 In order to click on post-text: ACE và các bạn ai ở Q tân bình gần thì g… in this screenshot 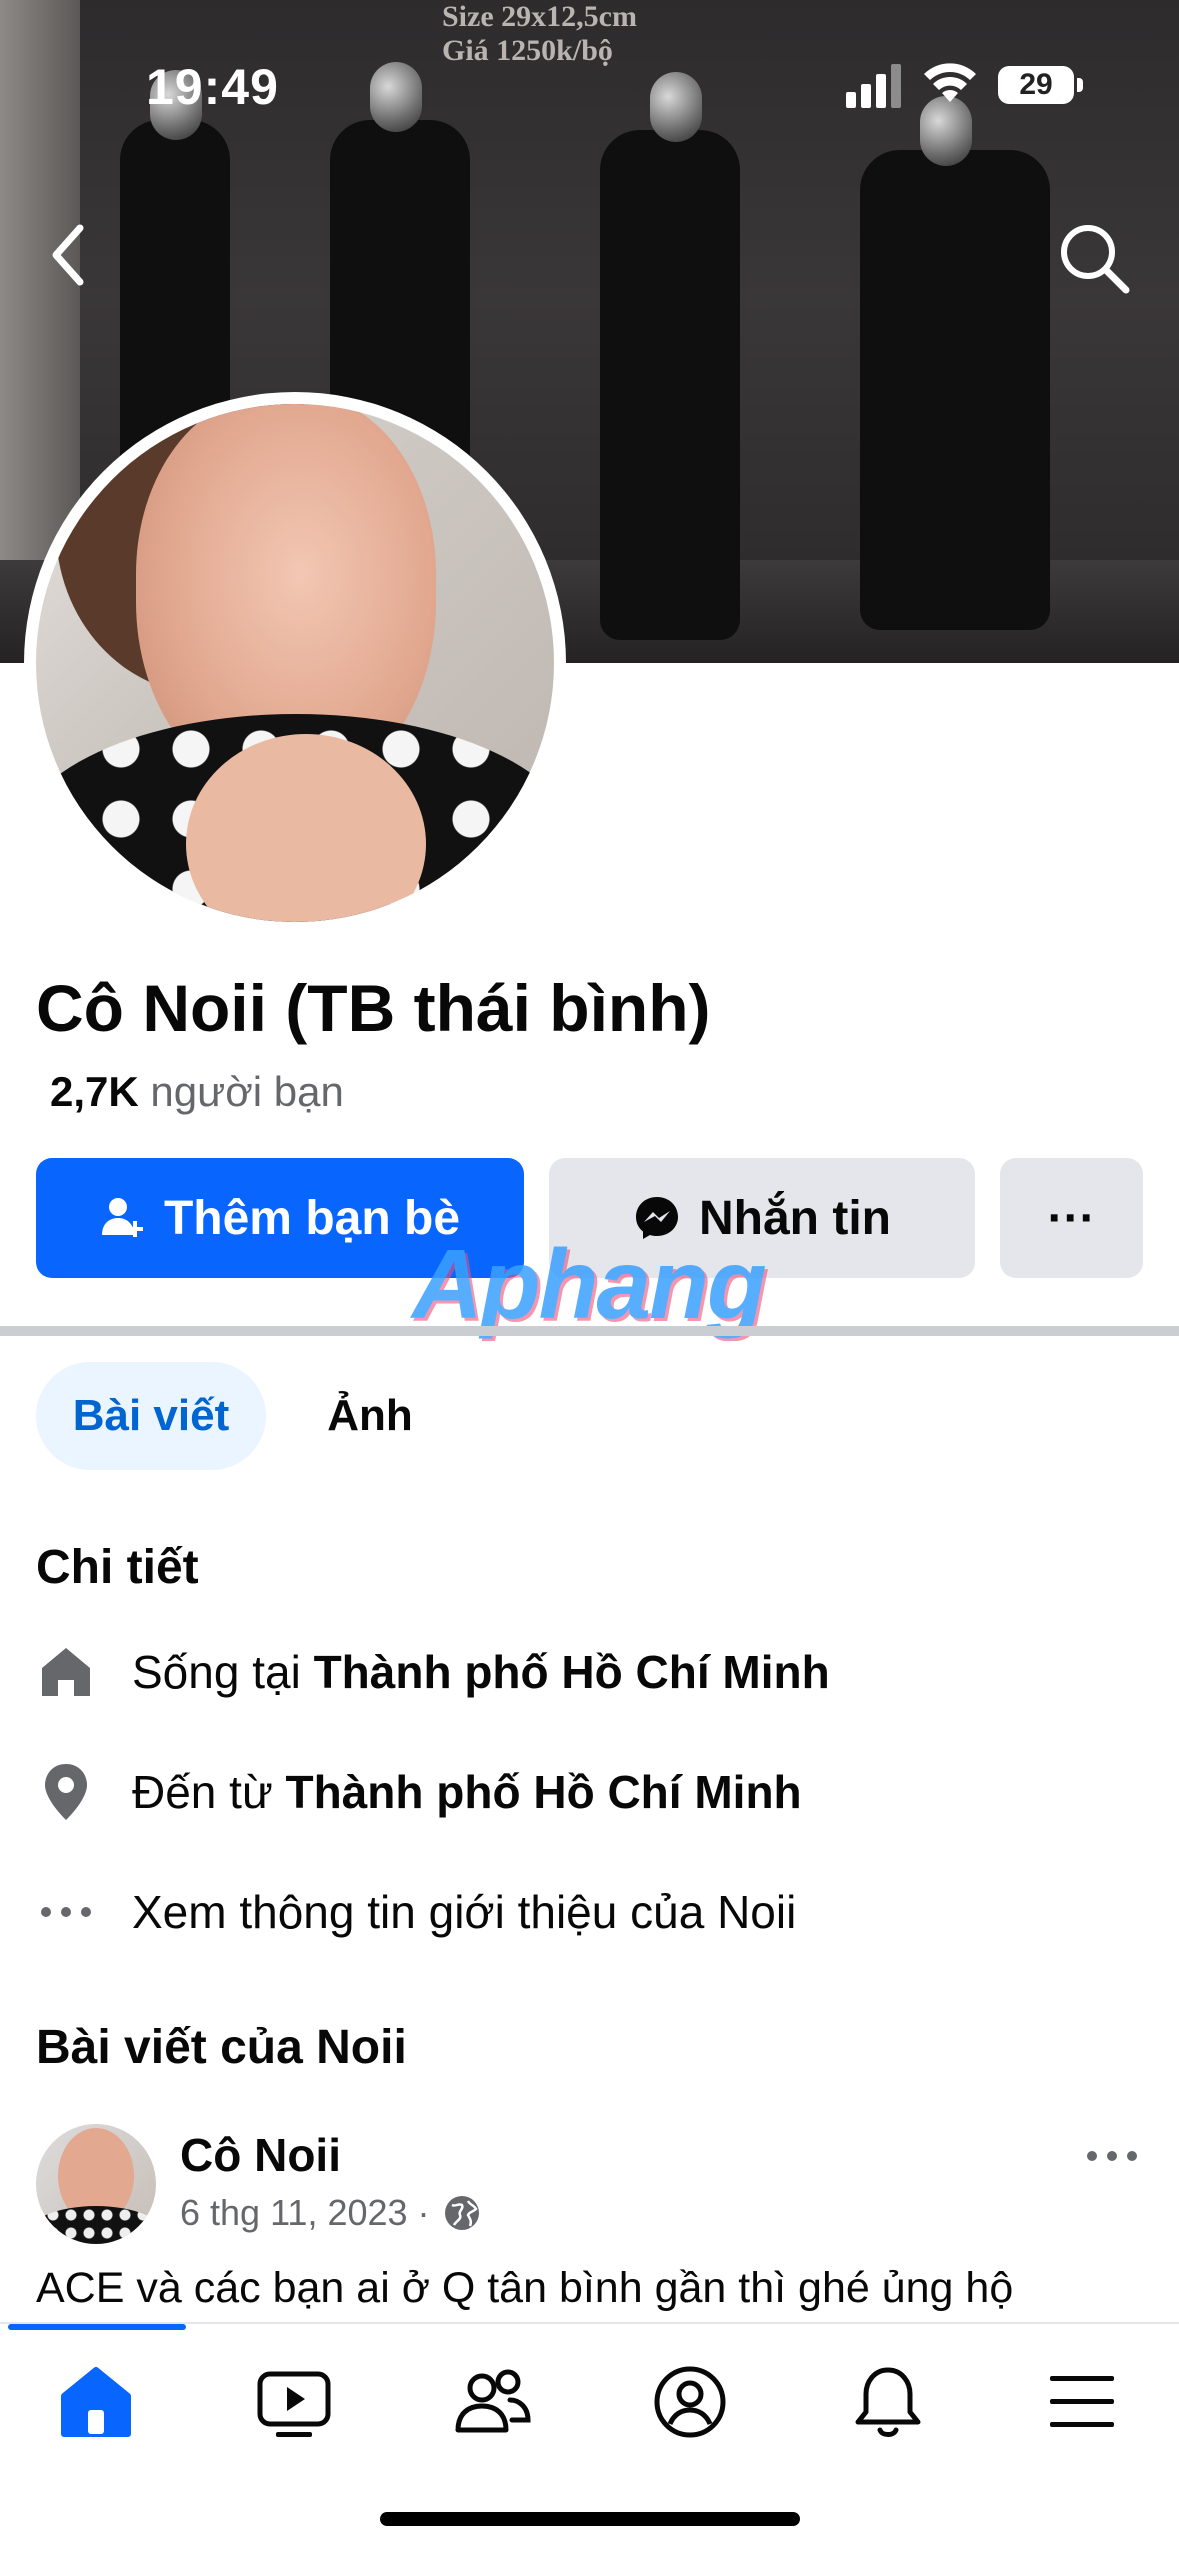, I will do `click(591, 2288)`.